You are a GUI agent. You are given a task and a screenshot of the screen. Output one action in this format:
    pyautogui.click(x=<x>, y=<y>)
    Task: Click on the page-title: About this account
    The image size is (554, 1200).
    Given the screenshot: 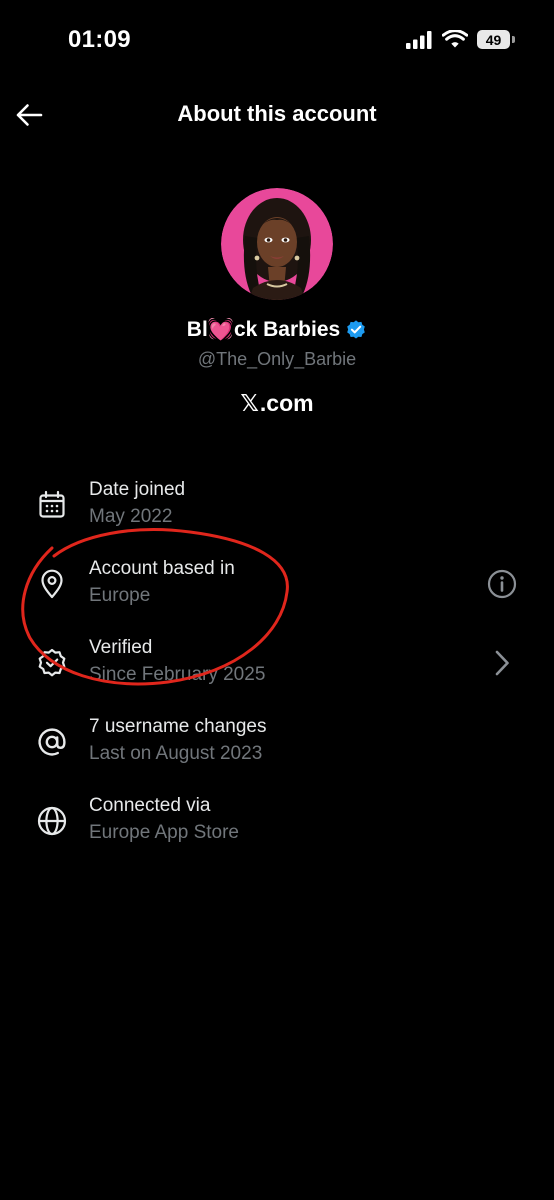 What is the action you would take?
    pyautogui.click(x=277, y=113)
    